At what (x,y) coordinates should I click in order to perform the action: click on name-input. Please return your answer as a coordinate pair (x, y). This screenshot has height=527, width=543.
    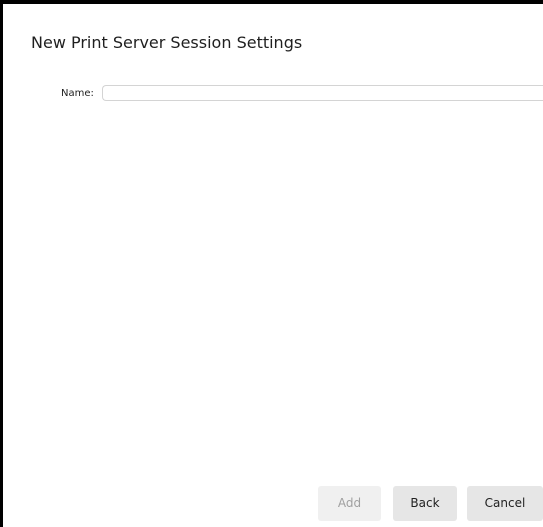
    Looking at the image, I should click on (322, 93).